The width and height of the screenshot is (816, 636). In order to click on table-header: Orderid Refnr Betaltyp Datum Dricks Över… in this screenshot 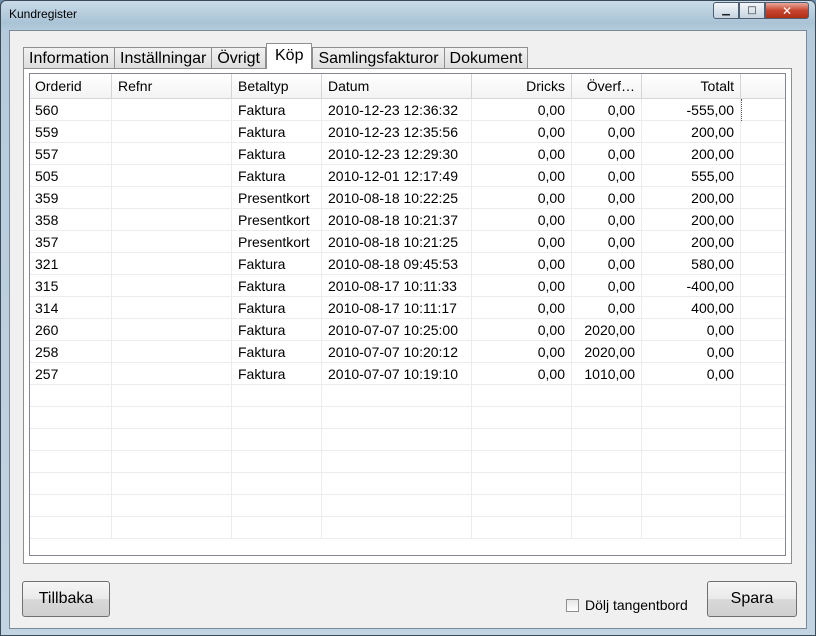, I will do `click(407, 86)`.